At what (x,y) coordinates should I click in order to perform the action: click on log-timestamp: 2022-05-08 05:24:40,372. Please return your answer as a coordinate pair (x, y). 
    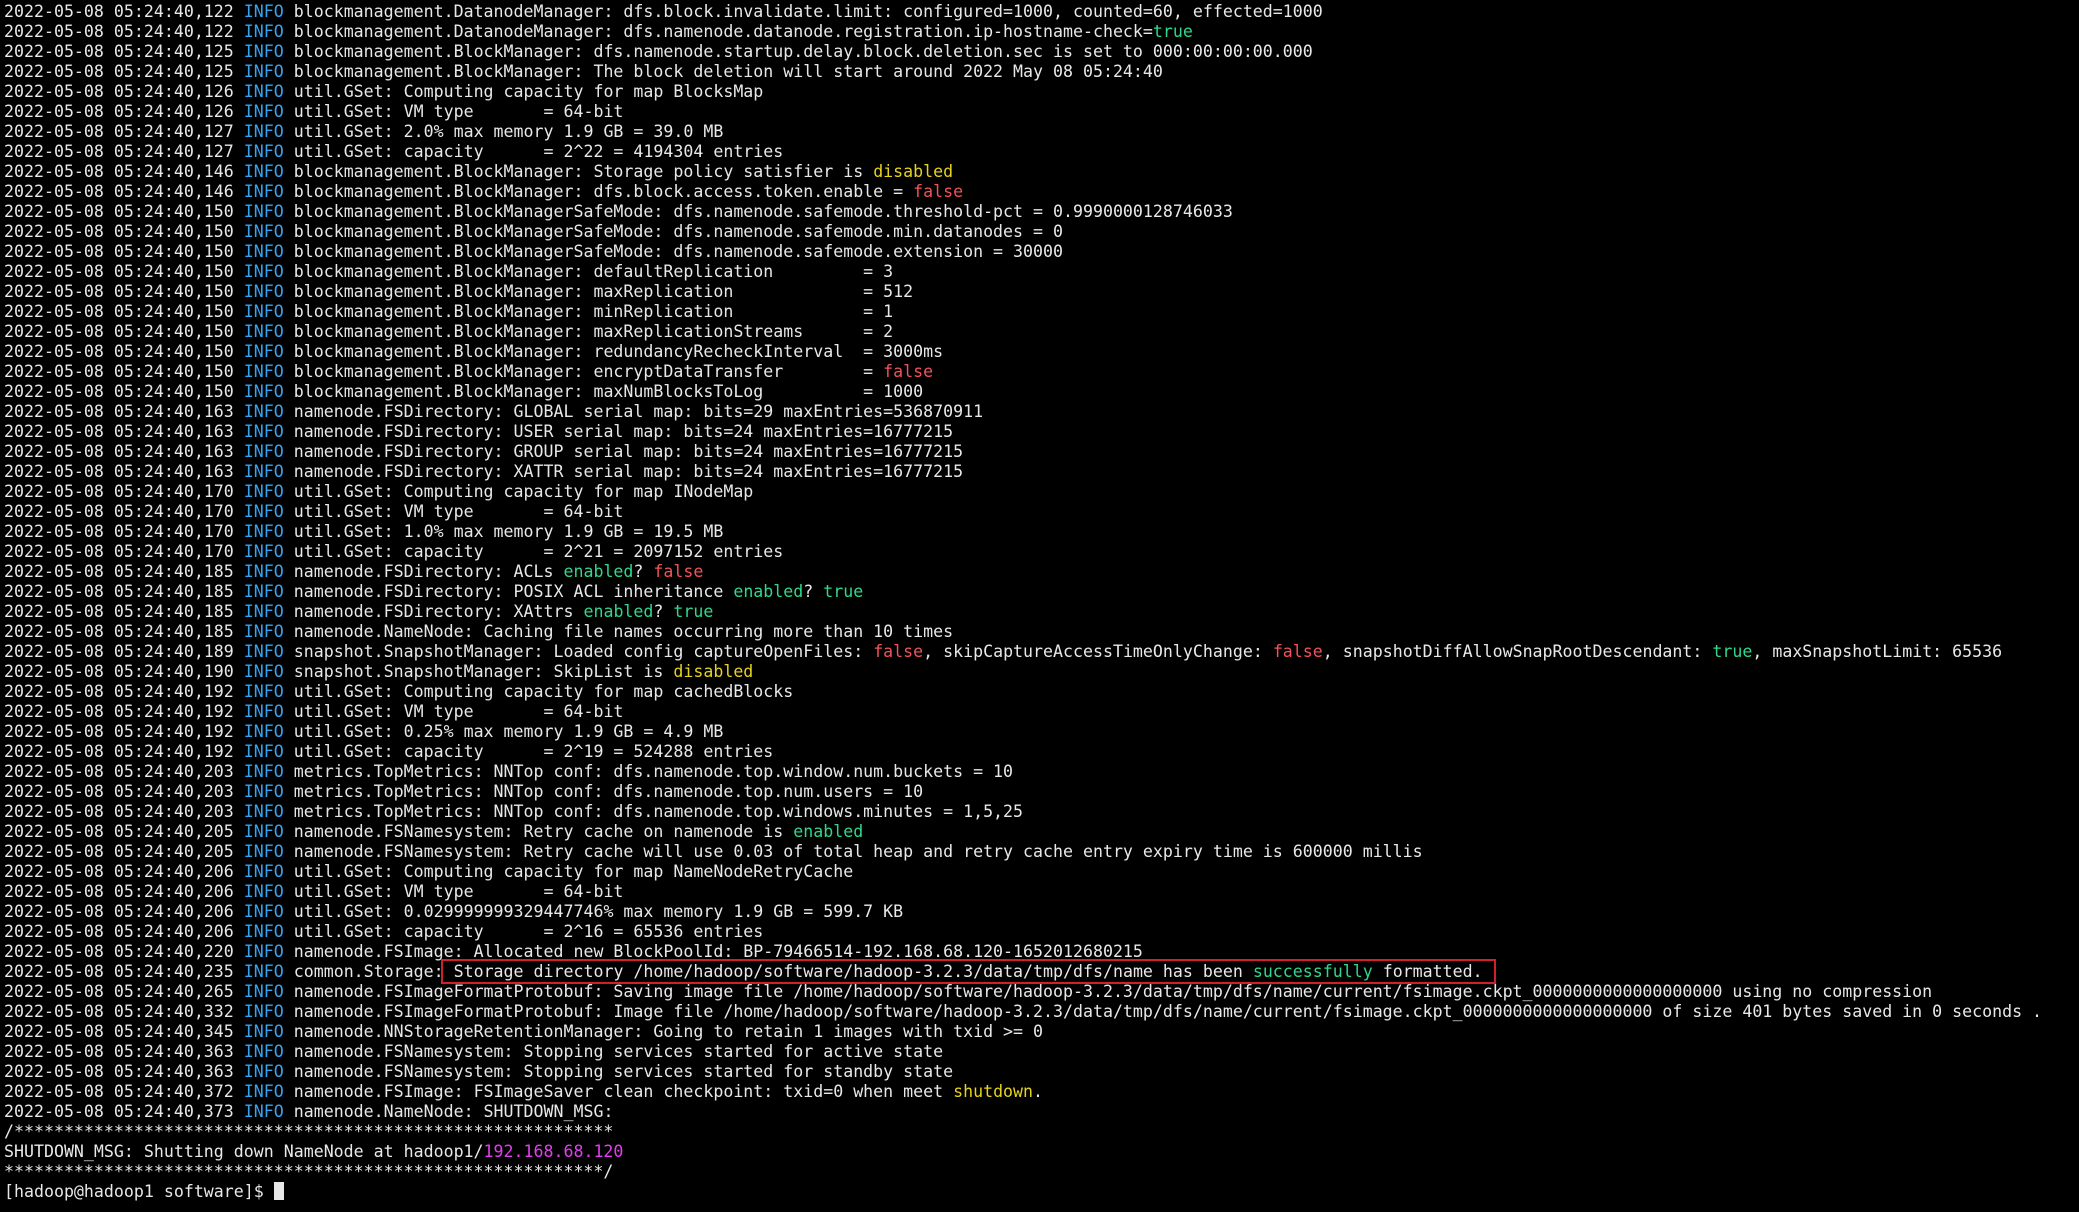
    Looking at the image, I should click on (119, 1091).